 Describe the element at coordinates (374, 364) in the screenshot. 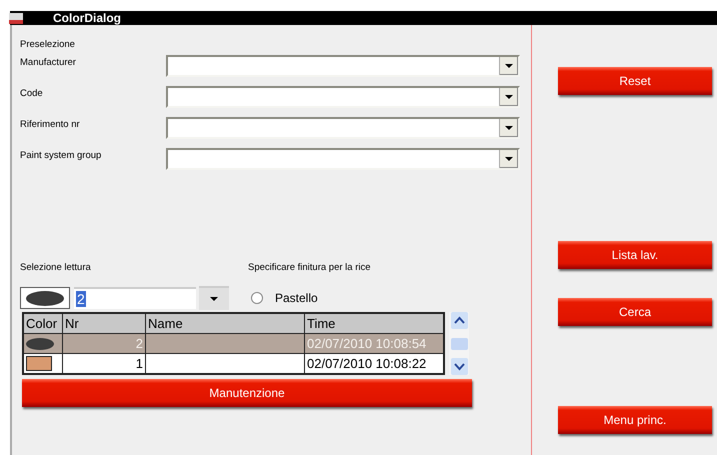

I see `table-cell: 02/07/2010 10:08:22` at that location.